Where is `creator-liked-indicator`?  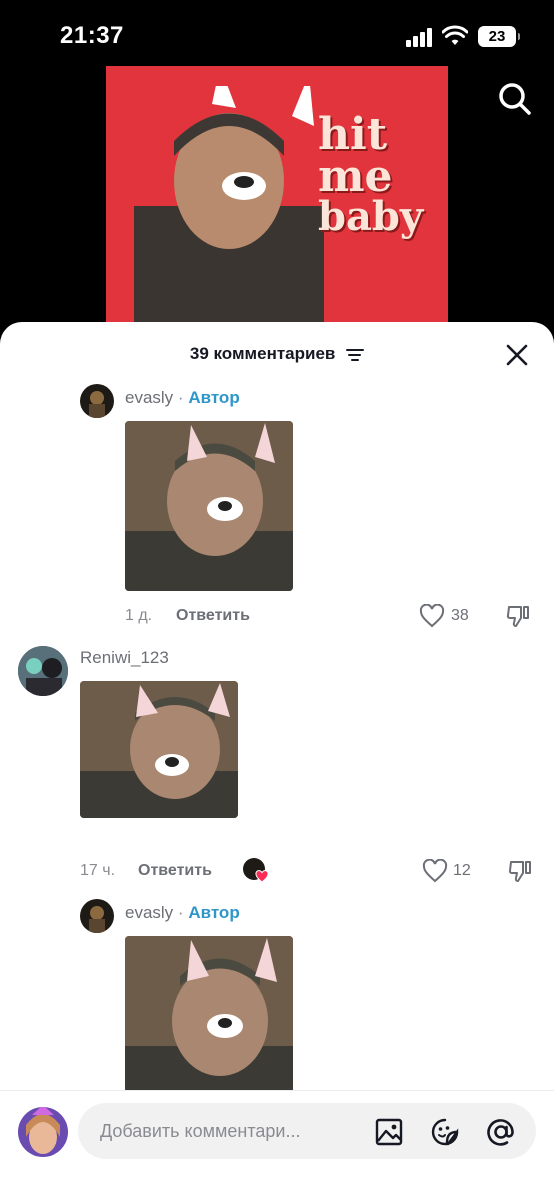 creator-liked-indicator is located at coordinates (256, 871).